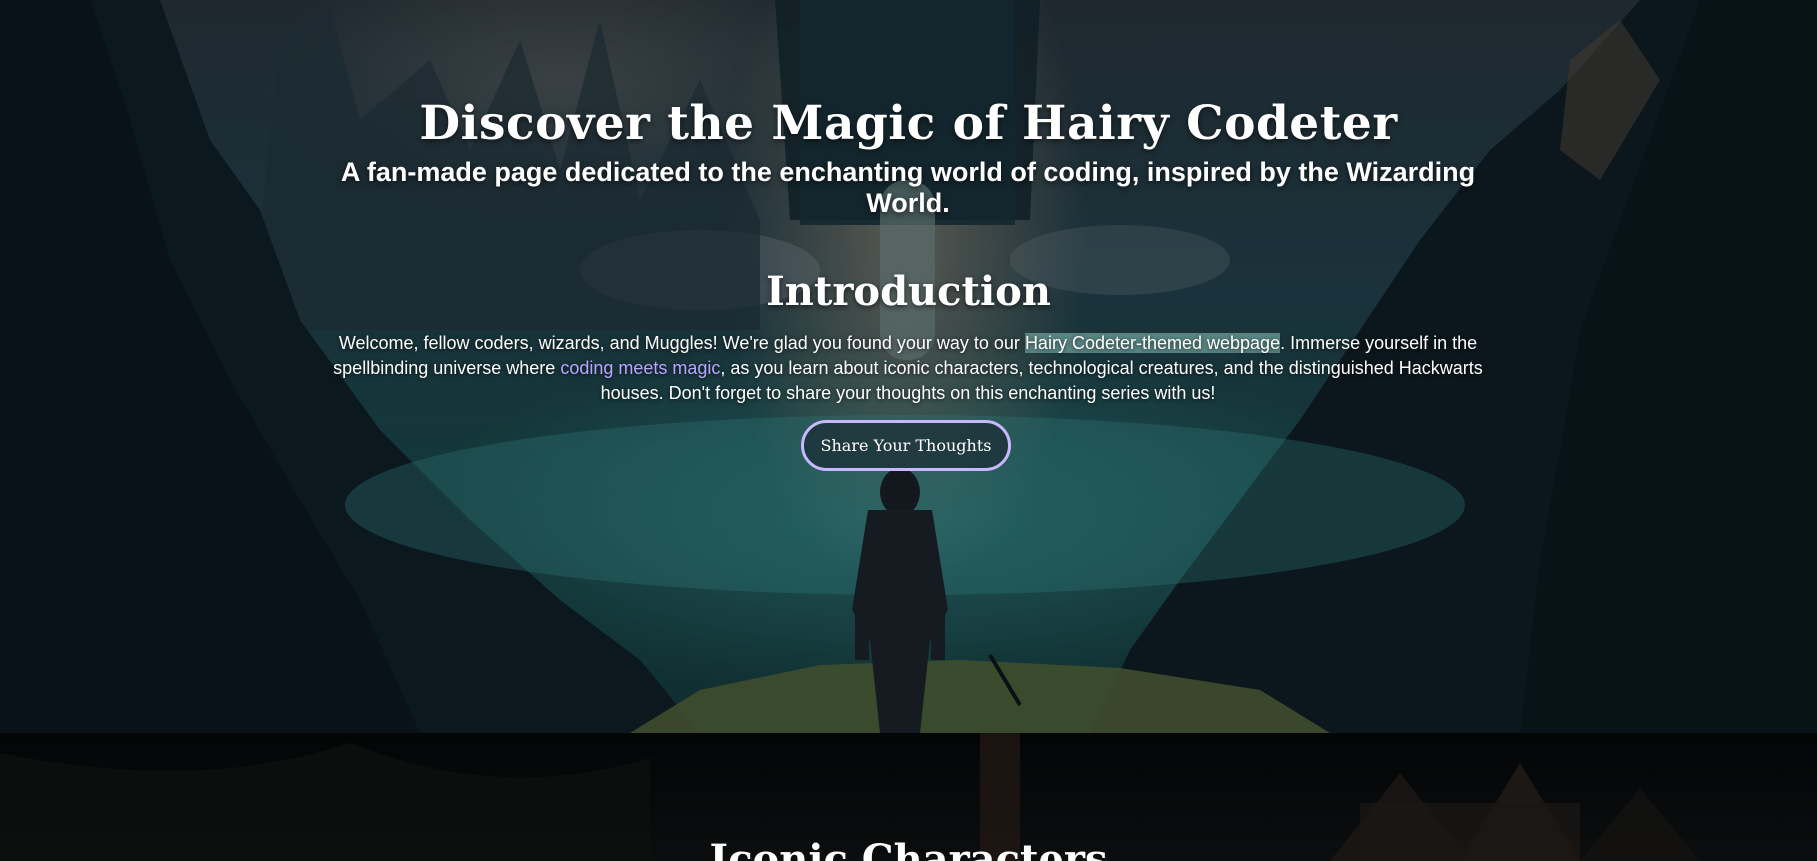 This screenshot has height=861, width=1817. I want to click on coding-meets-magic-link: coding meets magic, so click(640, 368).